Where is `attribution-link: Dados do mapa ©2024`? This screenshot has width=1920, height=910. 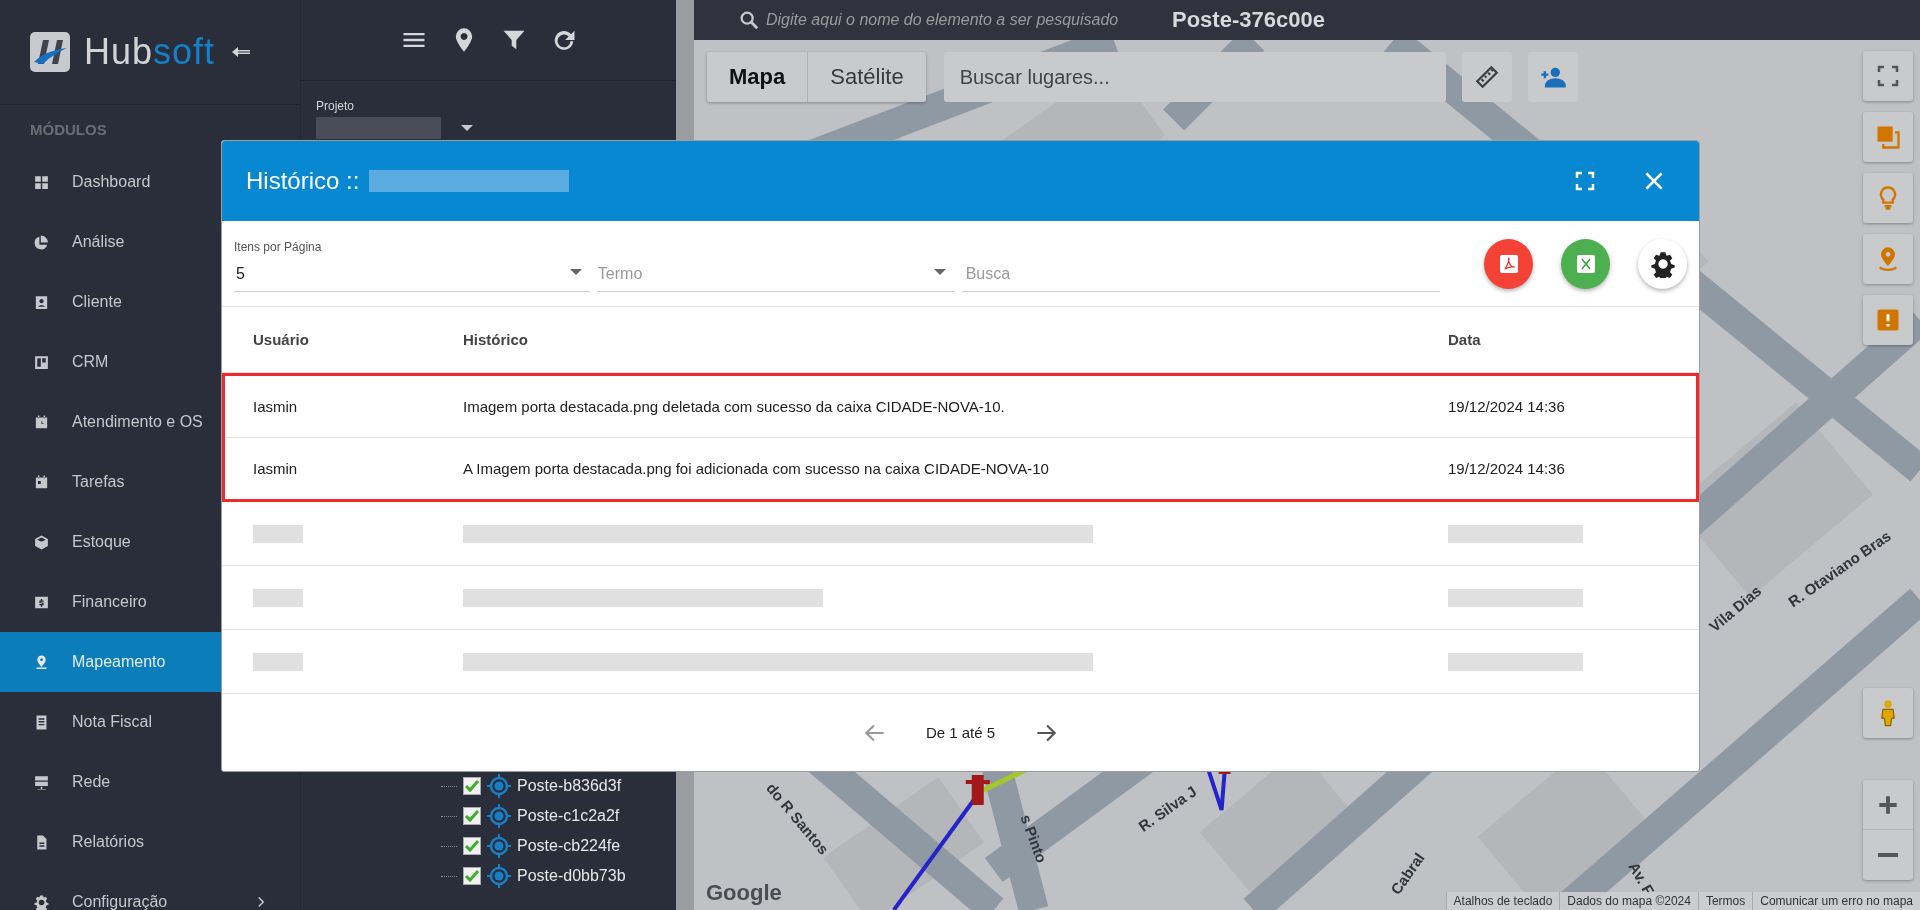
attribution-link: Dados do mapa ©2024 is located at coordinates (1628, 901).